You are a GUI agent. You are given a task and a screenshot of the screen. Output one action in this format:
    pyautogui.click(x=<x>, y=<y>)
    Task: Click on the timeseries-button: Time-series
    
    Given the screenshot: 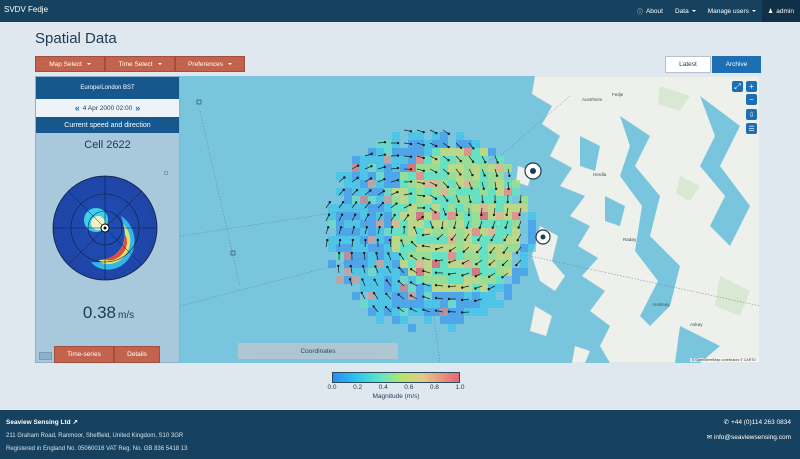 What is the action you would take?
    pyautogui.click(x=84, y=354)
    